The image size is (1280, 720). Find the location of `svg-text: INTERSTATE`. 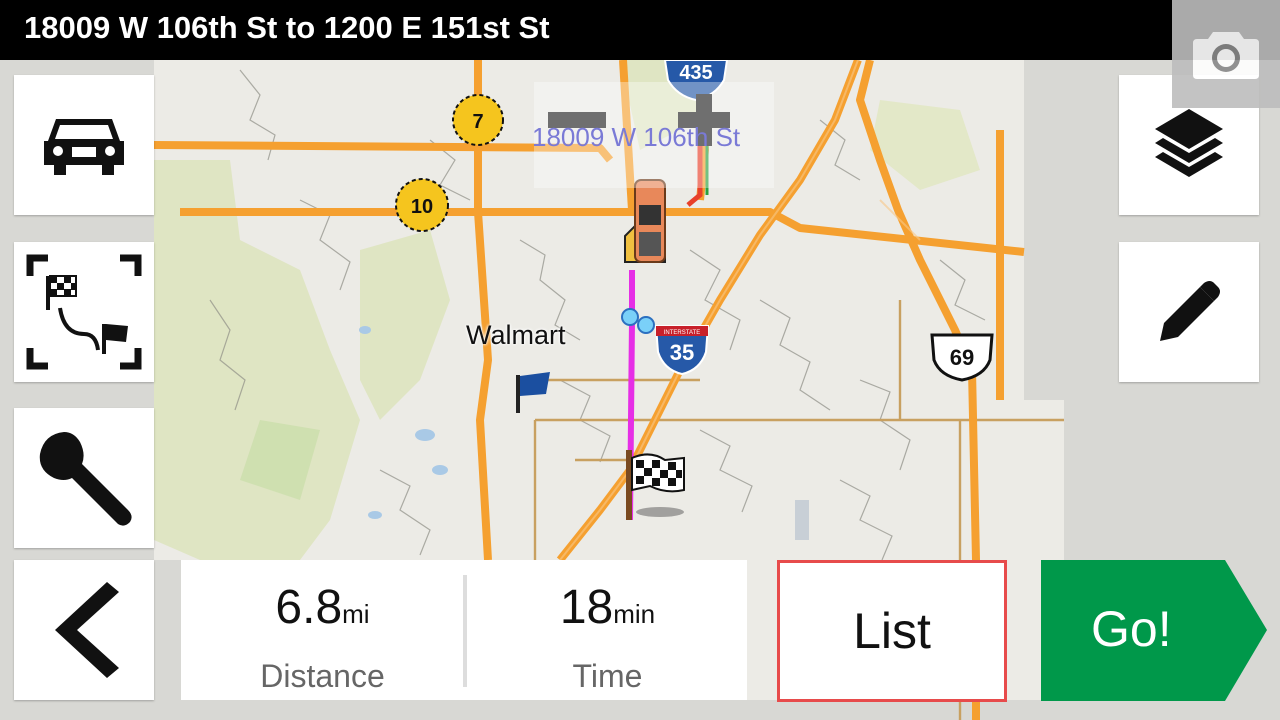

svg-text: INTERSTATE is located at coordinates (682, 333).